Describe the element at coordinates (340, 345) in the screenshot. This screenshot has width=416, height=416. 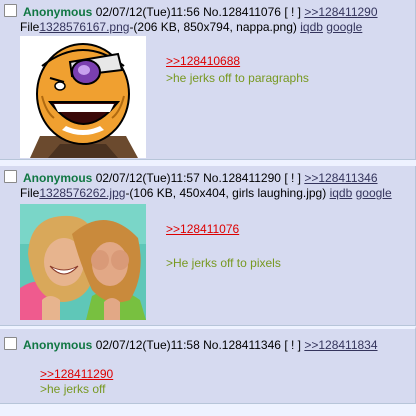
I see `backlink: >>128411834` at that location.